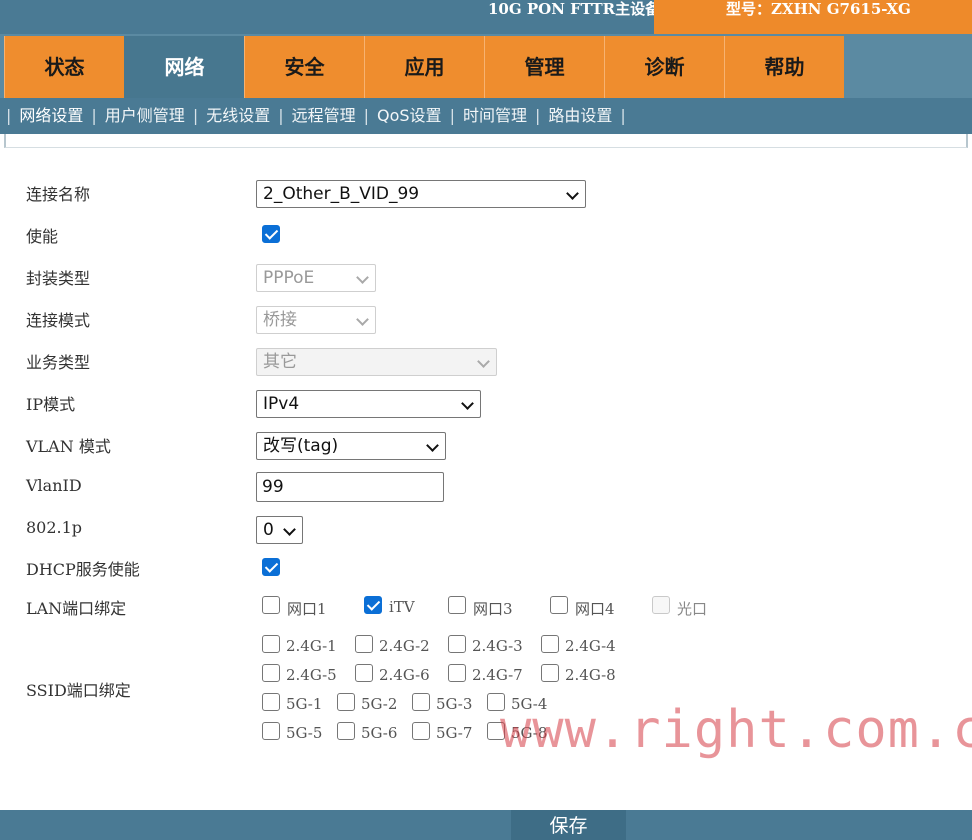 This screenshot has width=972, height=840. Describe the element at coordinates (346, 731) in the screenshot. I see `ssid-5g-6-checkbox` at that location.